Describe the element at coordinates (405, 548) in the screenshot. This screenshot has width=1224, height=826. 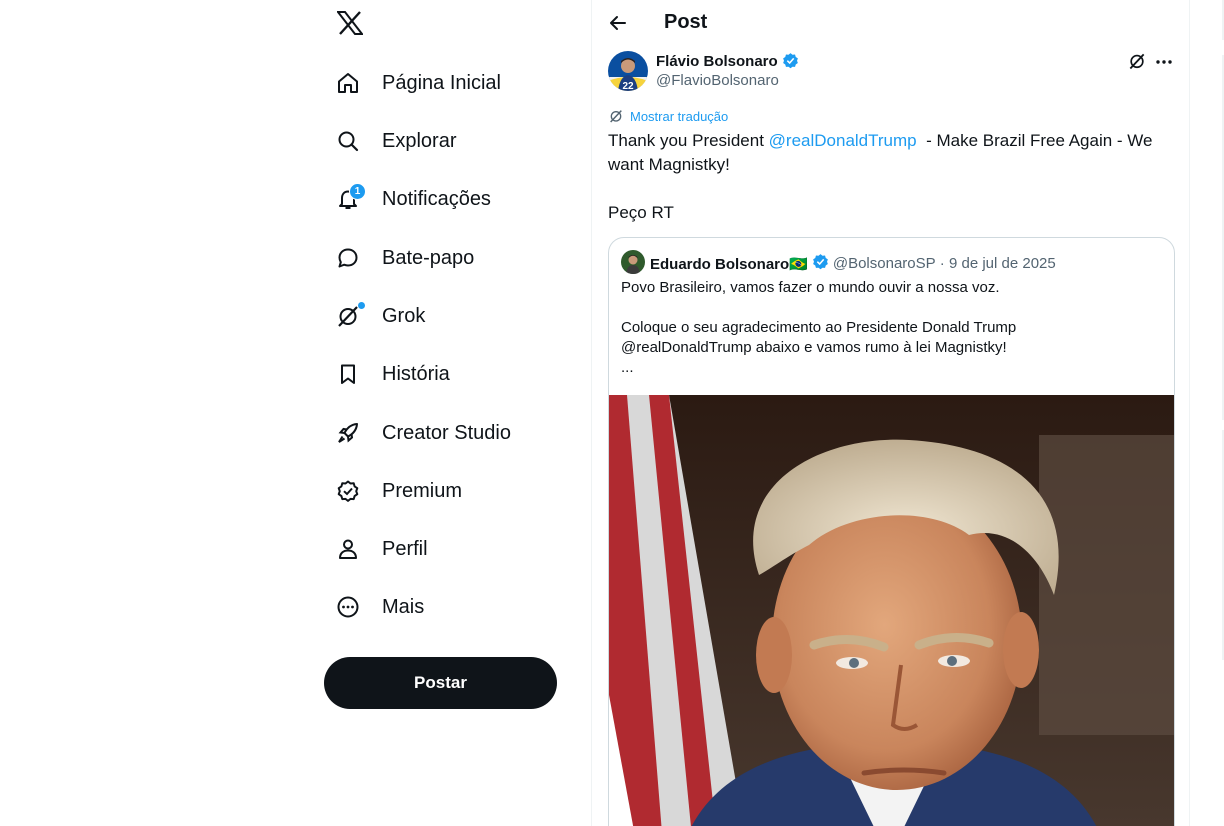
I see `nav-label-profile: Perfil` at that location.